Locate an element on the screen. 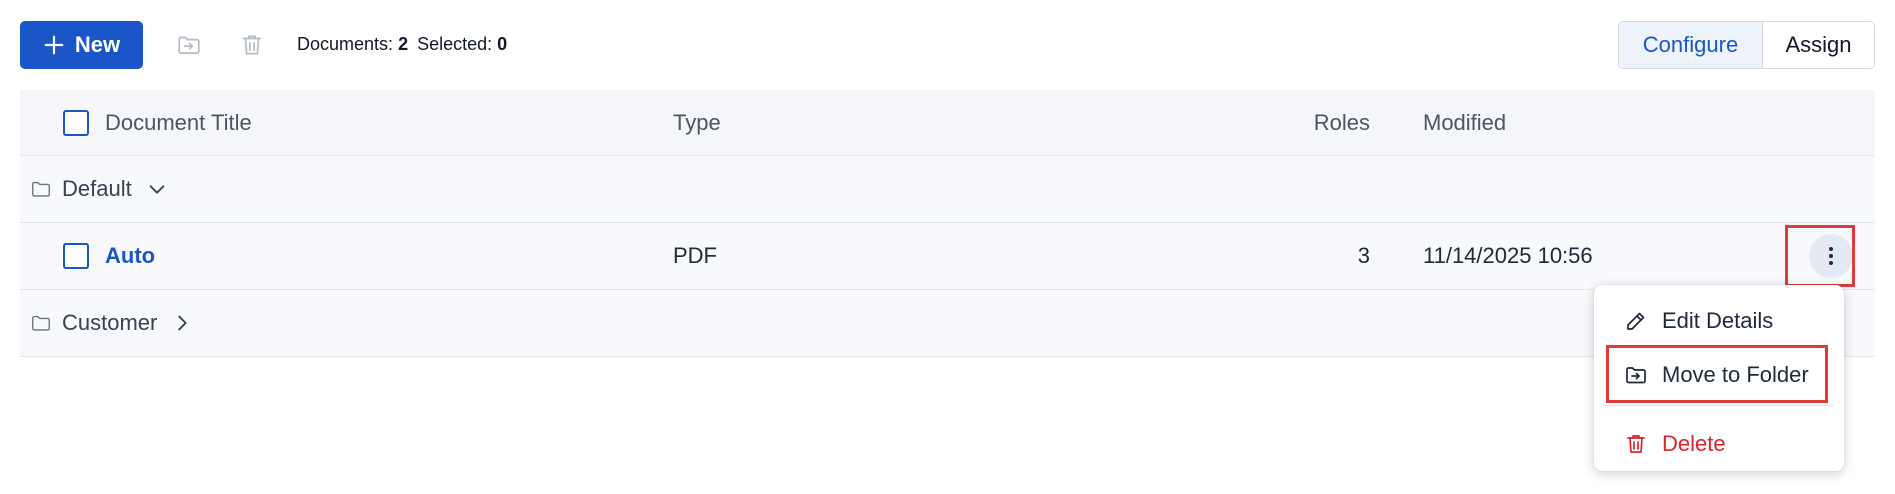  row-checkbox is located at coordinates (76, 256).